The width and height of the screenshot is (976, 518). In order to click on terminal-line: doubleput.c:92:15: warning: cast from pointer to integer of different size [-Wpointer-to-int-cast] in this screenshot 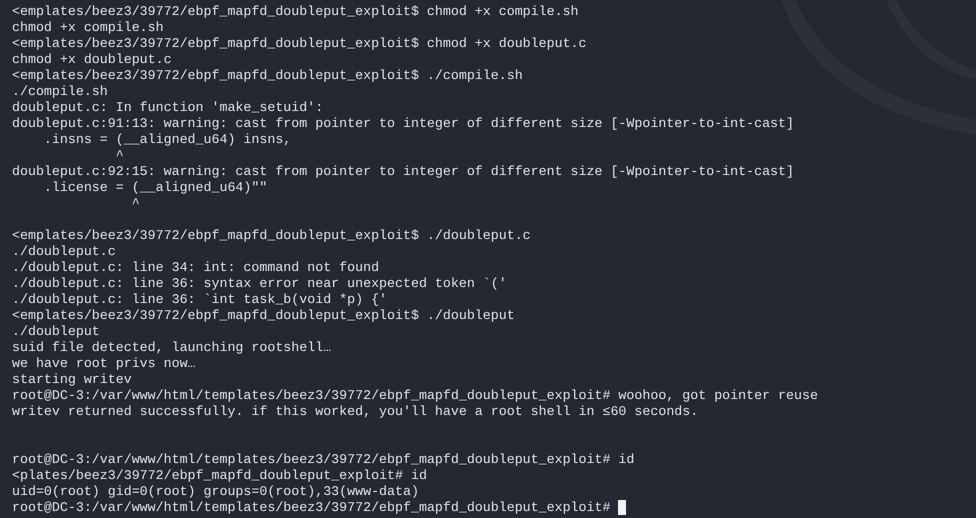, I will do `click(403, 171)`.